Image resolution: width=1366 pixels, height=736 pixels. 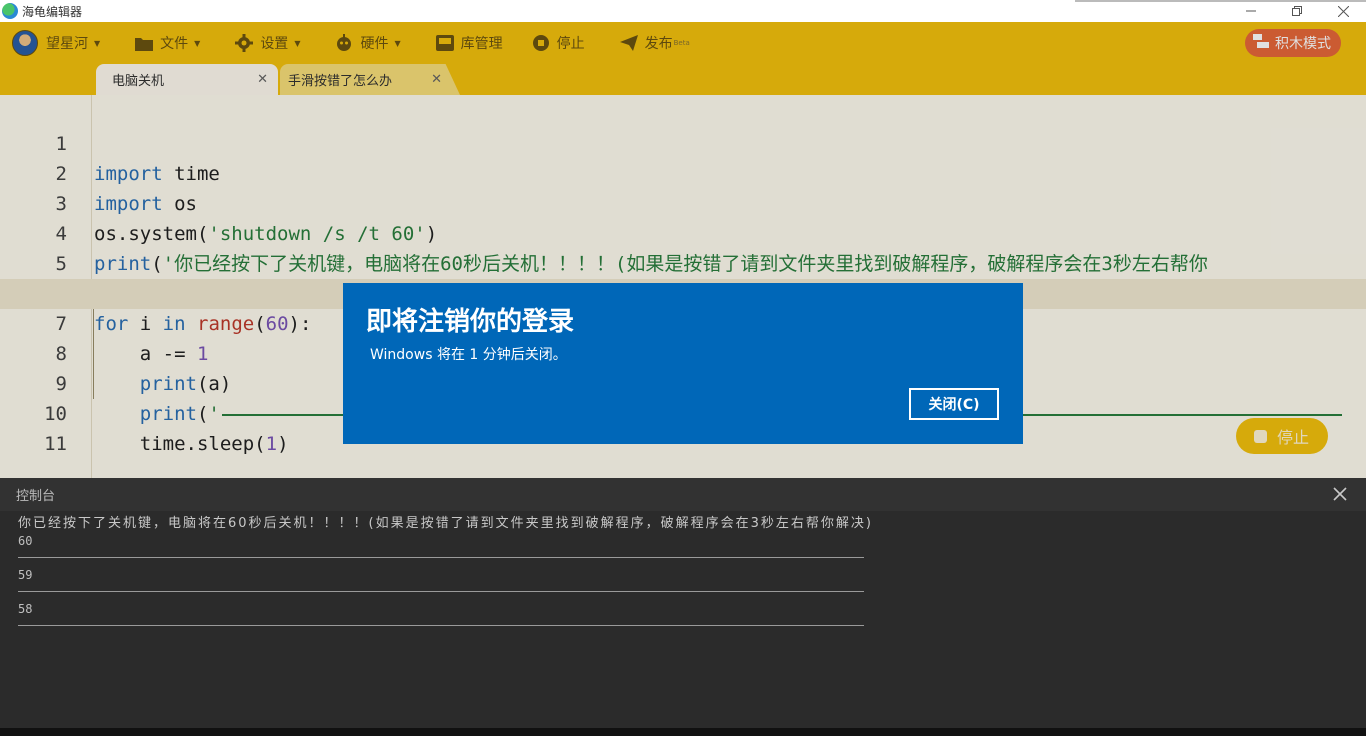 I want to click on publish-button: 发布 Beta, so click(x=654, y=43).